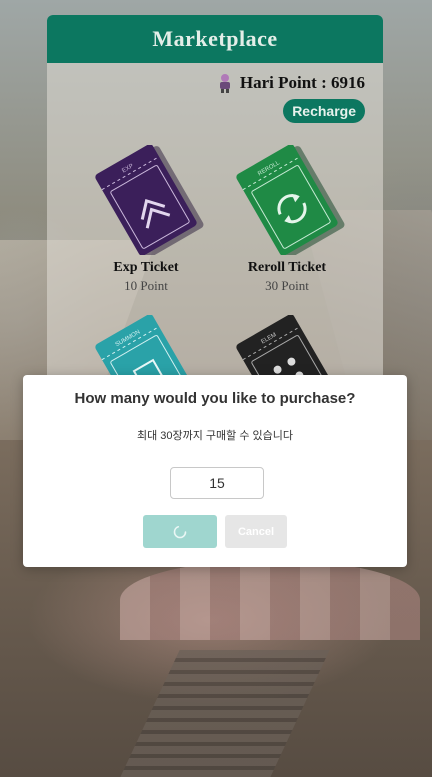  Describe the element at coordinates (215, 398) in the screenshot. I see `dialog-title: How many would you like to purchase?` at that location.